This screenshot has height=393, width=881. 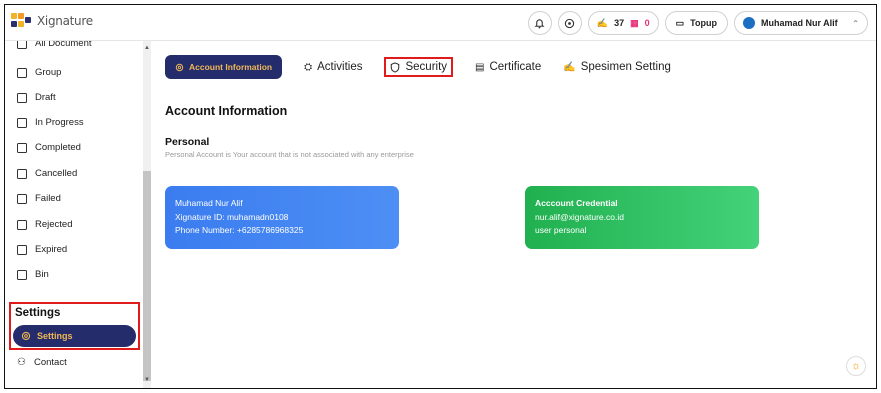 What do you see at coordinates (680, 22) in the screenshot?
I see `wallet-icon: ▭` at bounding box center [680, 22].